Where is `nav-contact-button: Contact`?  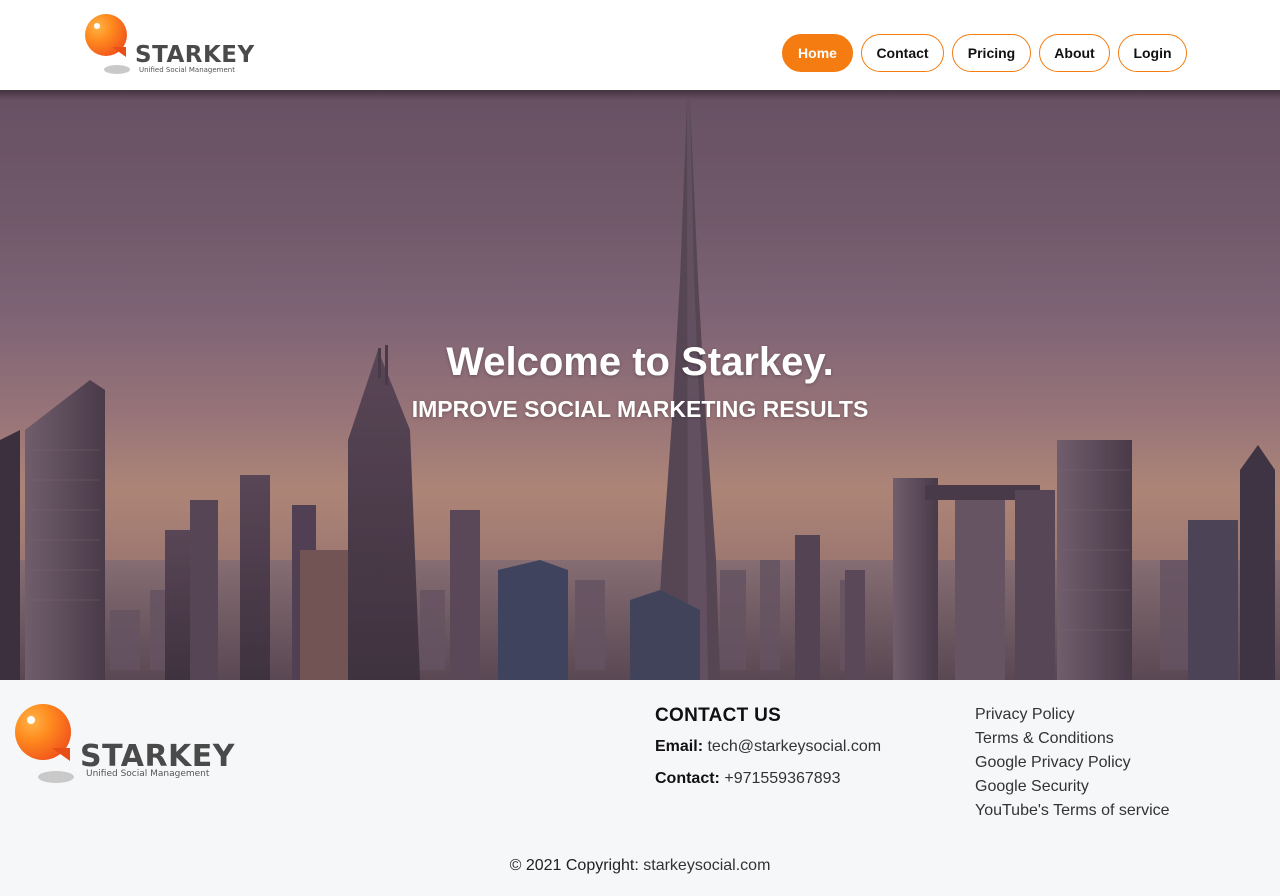 nav-contact-button: Contact is located at coordinates (902, 53).